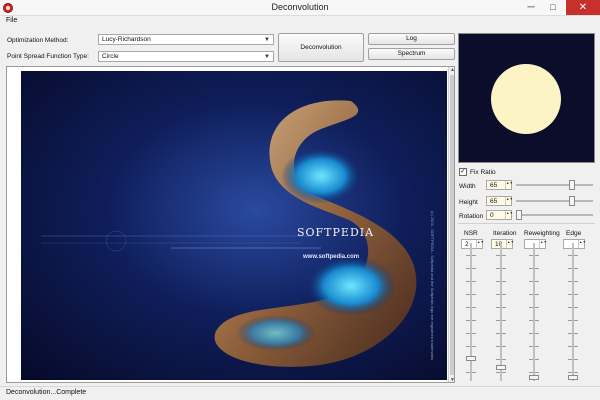  I want to click on rotation-label: Rotation, so click(471, 216).